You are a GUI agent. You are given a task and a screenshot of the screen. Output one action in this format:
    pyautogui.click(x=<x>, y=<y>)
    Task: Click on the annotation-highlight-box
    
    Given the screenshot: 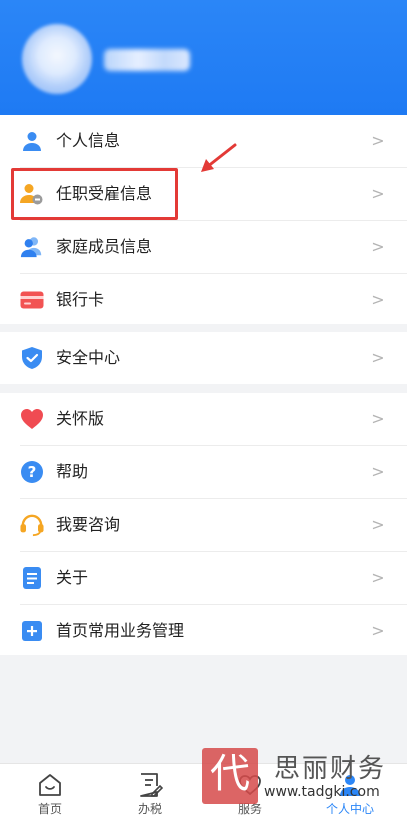 What is the action you would take?
    pyautogui.click(x=94, y=194)
    